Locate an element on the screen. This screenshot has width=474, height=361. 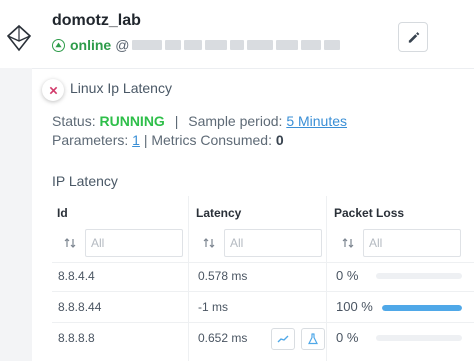
parameters-row: Parameters: 1 | Metrics Consumed: 0 is located at coordinates (168, 140).